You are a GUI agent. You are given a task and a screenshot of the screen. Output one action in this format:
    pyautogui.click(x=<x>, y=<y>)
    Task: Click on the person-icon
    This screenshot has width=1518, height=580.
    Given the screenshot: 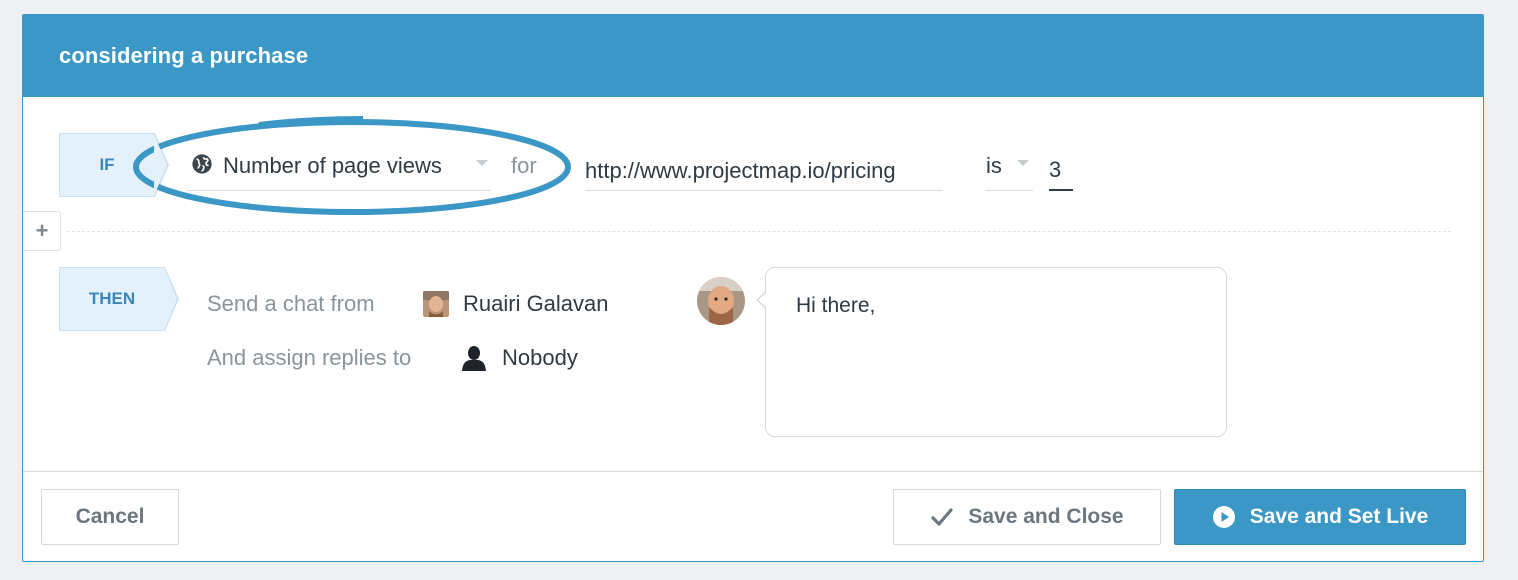 What is the action you would take?
    pyautogui.click(x=474, y=358)
    